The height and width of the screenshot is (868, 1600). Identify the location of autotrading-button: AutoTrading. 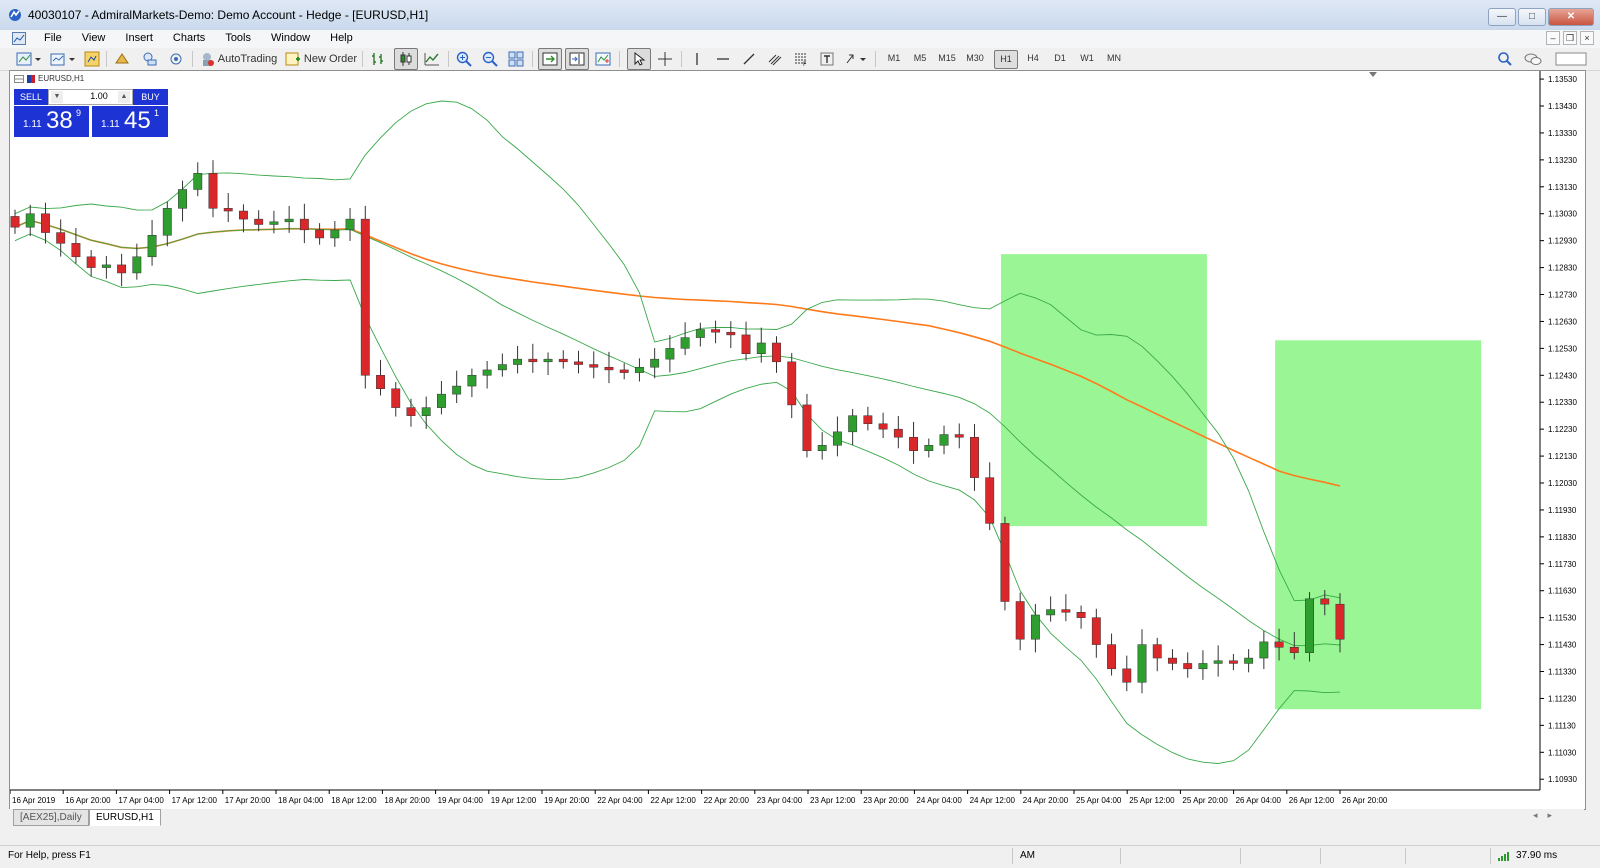
(238, 59).